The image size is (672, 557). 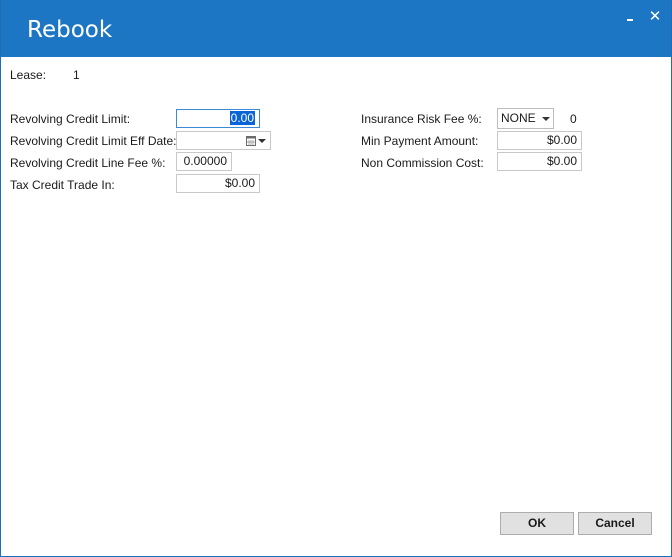 I want to click on revolving-credit-limit-value: 0.00, so click(x=242, y=118).